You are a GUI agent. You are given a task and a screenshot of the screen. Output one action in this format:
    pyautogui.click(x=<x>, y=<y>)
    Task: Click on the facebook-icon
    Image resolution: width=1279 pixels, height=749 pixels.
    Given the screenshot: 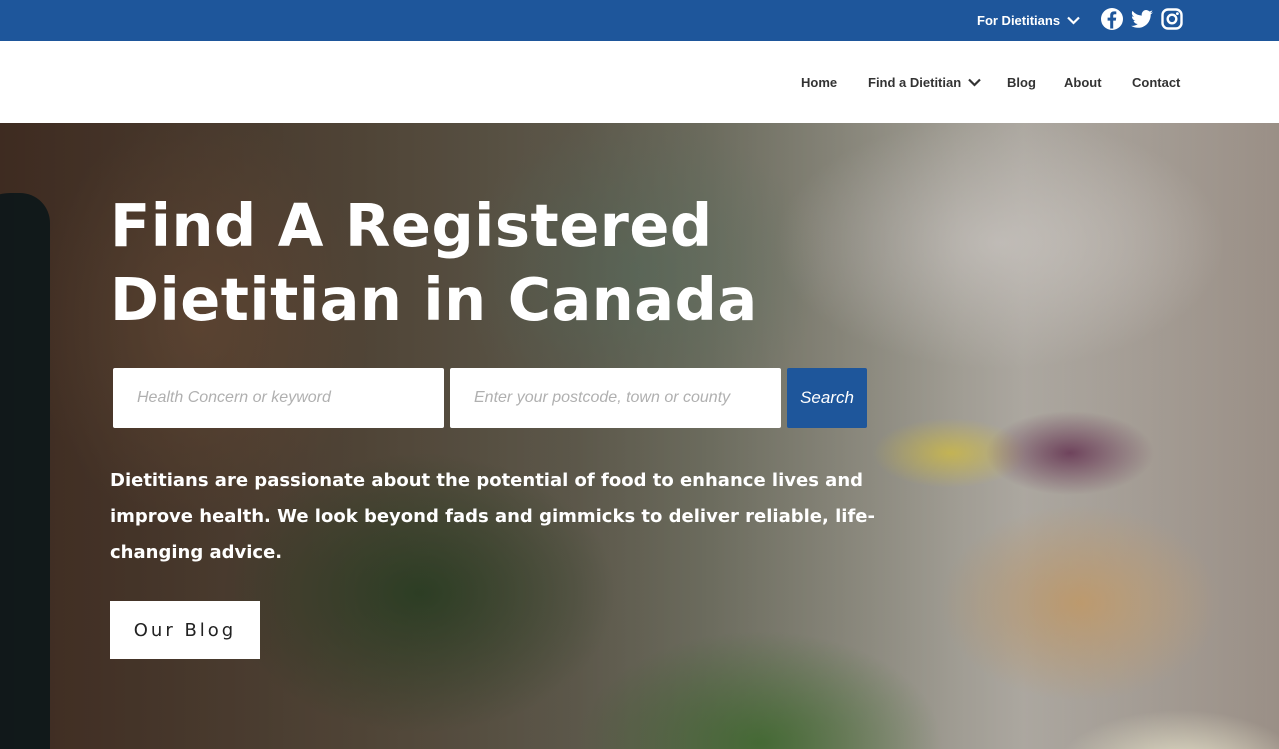 What is the action you would take?
    pyautogui.click(x=1112, y=19)
    